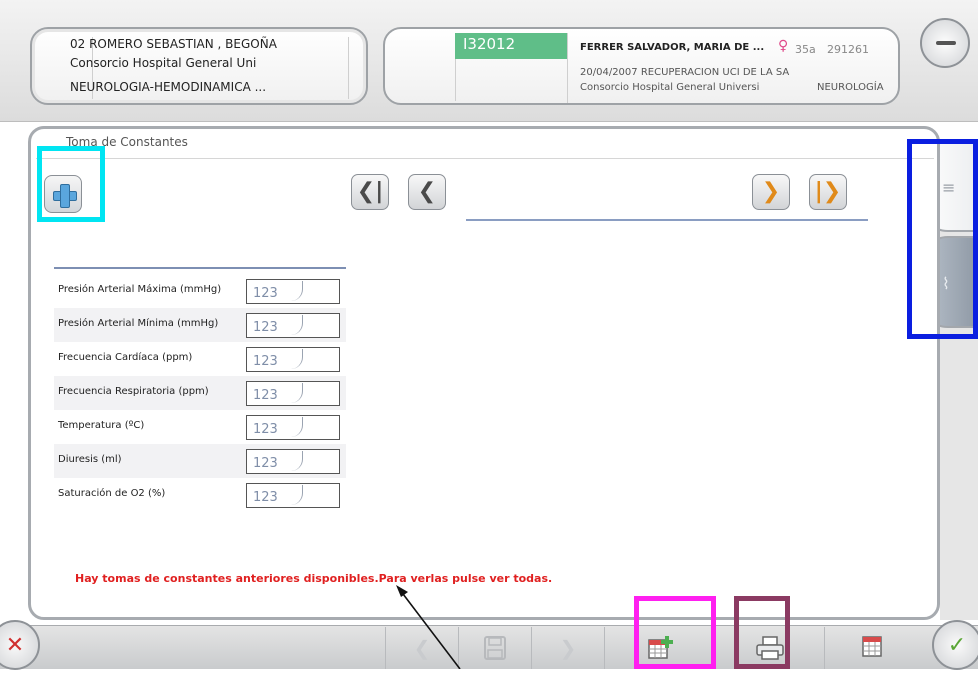 Image resolution: width=978 pixels, height=676 pixels. I want to click on calendar-add-icon, so click(660, 647).